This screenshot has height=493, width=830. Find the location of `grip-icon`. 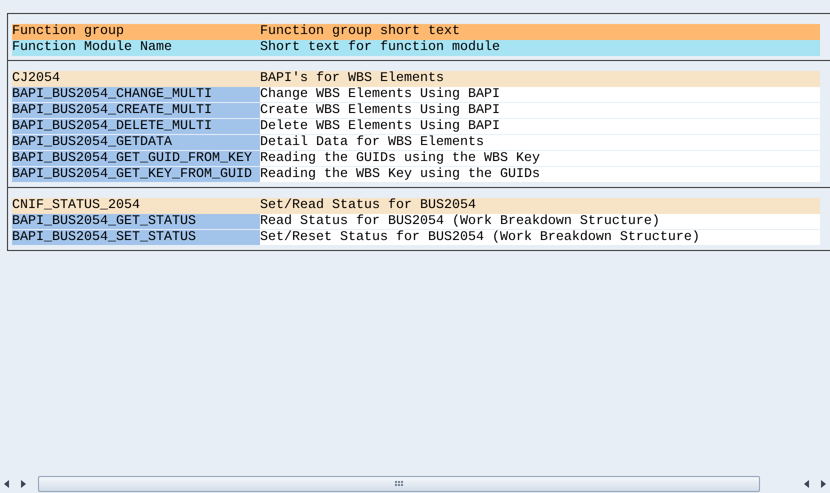

grip-icon is located at coordinates (399, 484).